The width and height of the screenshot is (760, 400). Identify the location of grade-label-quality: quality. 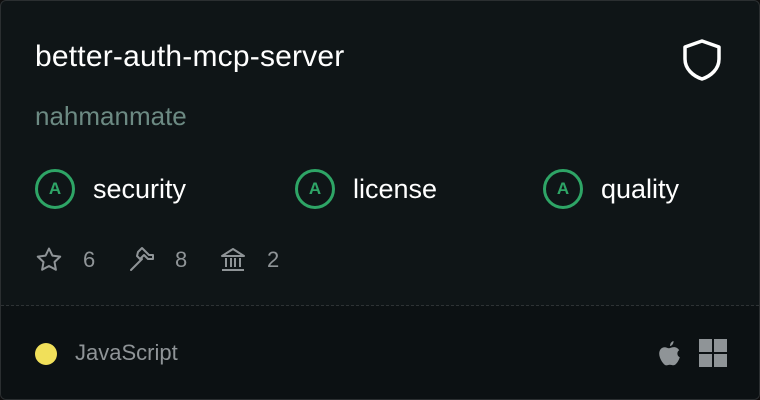
(640, 188).